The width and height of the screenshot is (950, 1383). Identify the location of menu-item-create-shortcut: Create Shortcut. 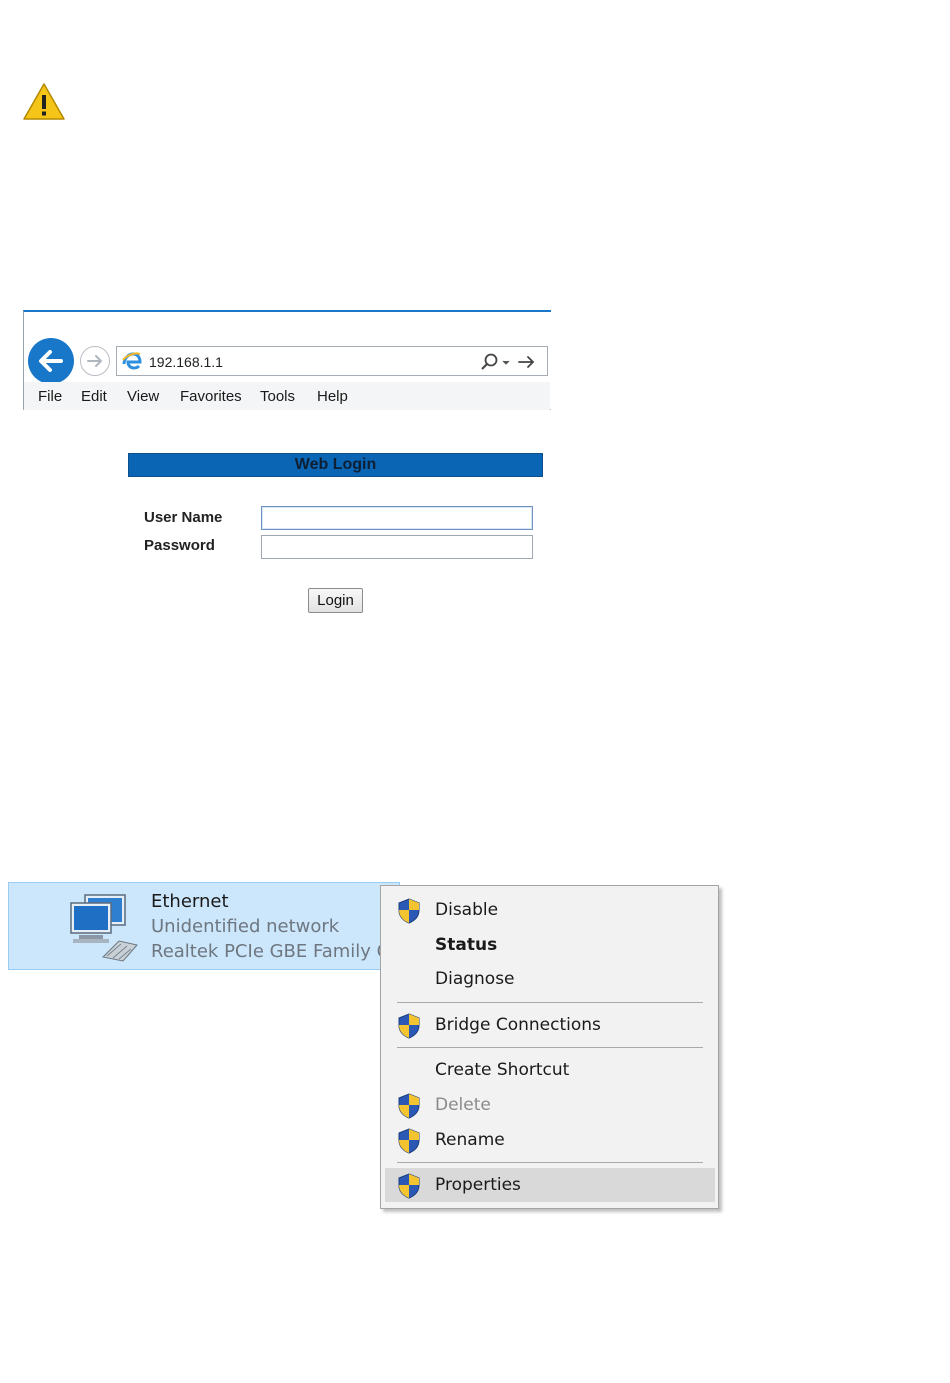
(550, 1070).